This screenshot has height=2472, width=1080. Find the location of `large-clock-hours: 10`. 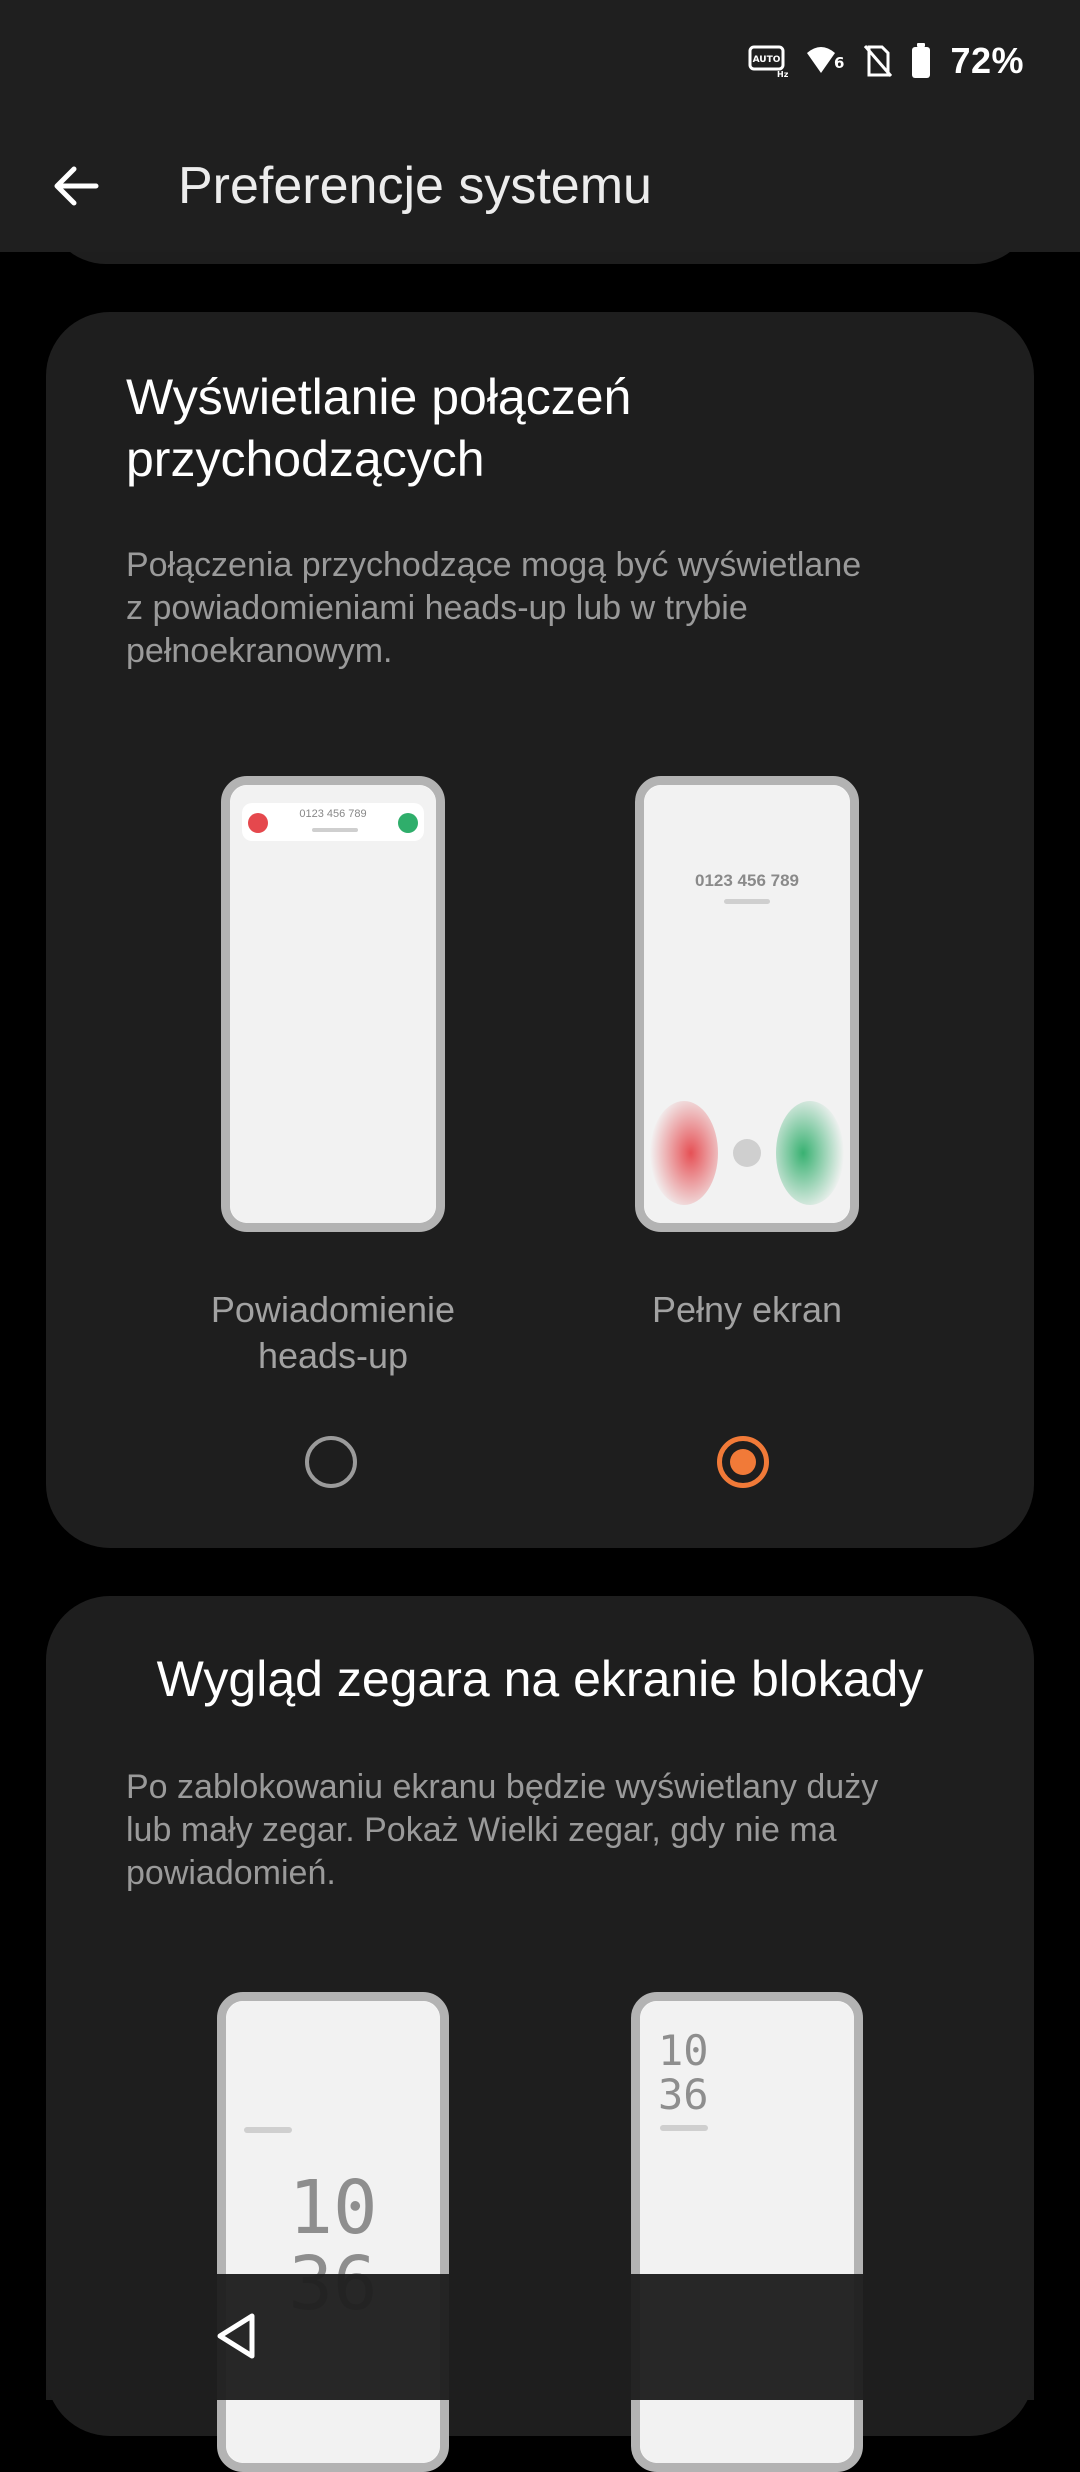

large-clock-hours: 10 is located at coordinates (333, 2208).